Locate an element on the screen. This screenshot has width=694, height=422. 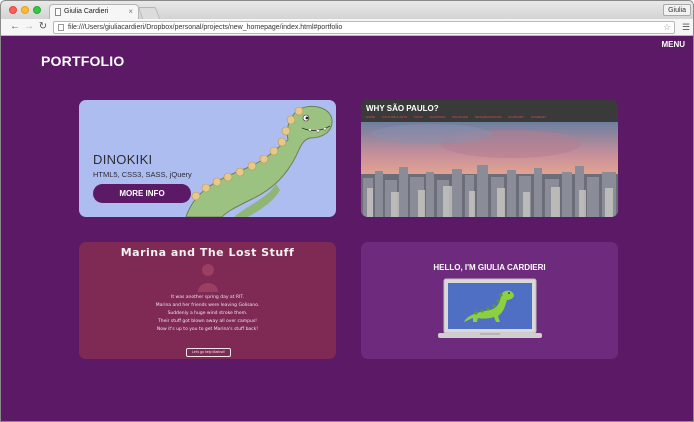
back-arrow-icon: ← is located at coordinates (15, 27).